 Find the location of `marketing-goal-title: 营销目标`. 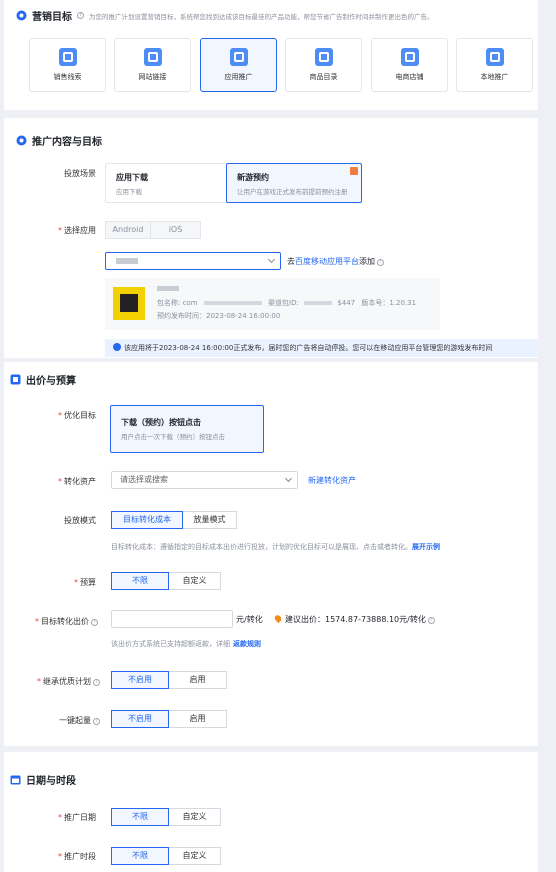

marketing-goal-title: 营销目标 is located at coordinates (52, 17).